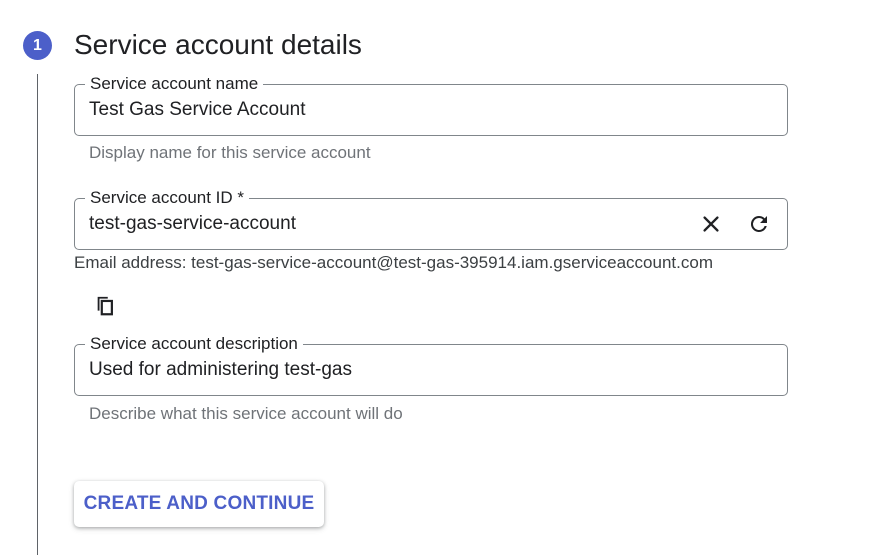 This screenshot has height=555, width=879. What do you see at coordinates (37, 45) in the screenshot?
I see `step-number-badge: 1` at bounding box center [37, 45].